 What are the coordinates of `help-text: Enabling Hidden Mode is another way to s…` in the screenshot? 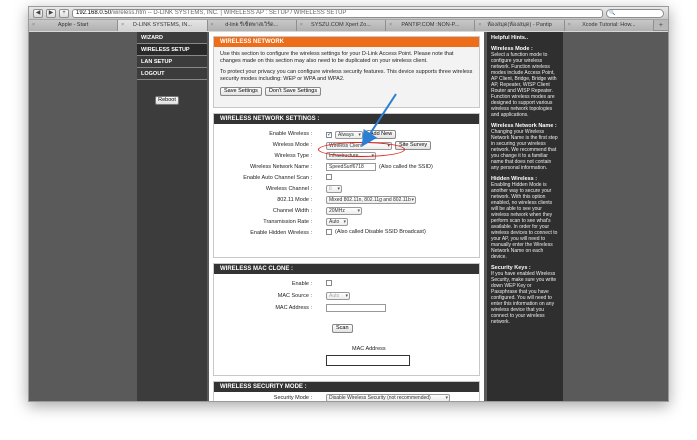 It's located at (524, 221).